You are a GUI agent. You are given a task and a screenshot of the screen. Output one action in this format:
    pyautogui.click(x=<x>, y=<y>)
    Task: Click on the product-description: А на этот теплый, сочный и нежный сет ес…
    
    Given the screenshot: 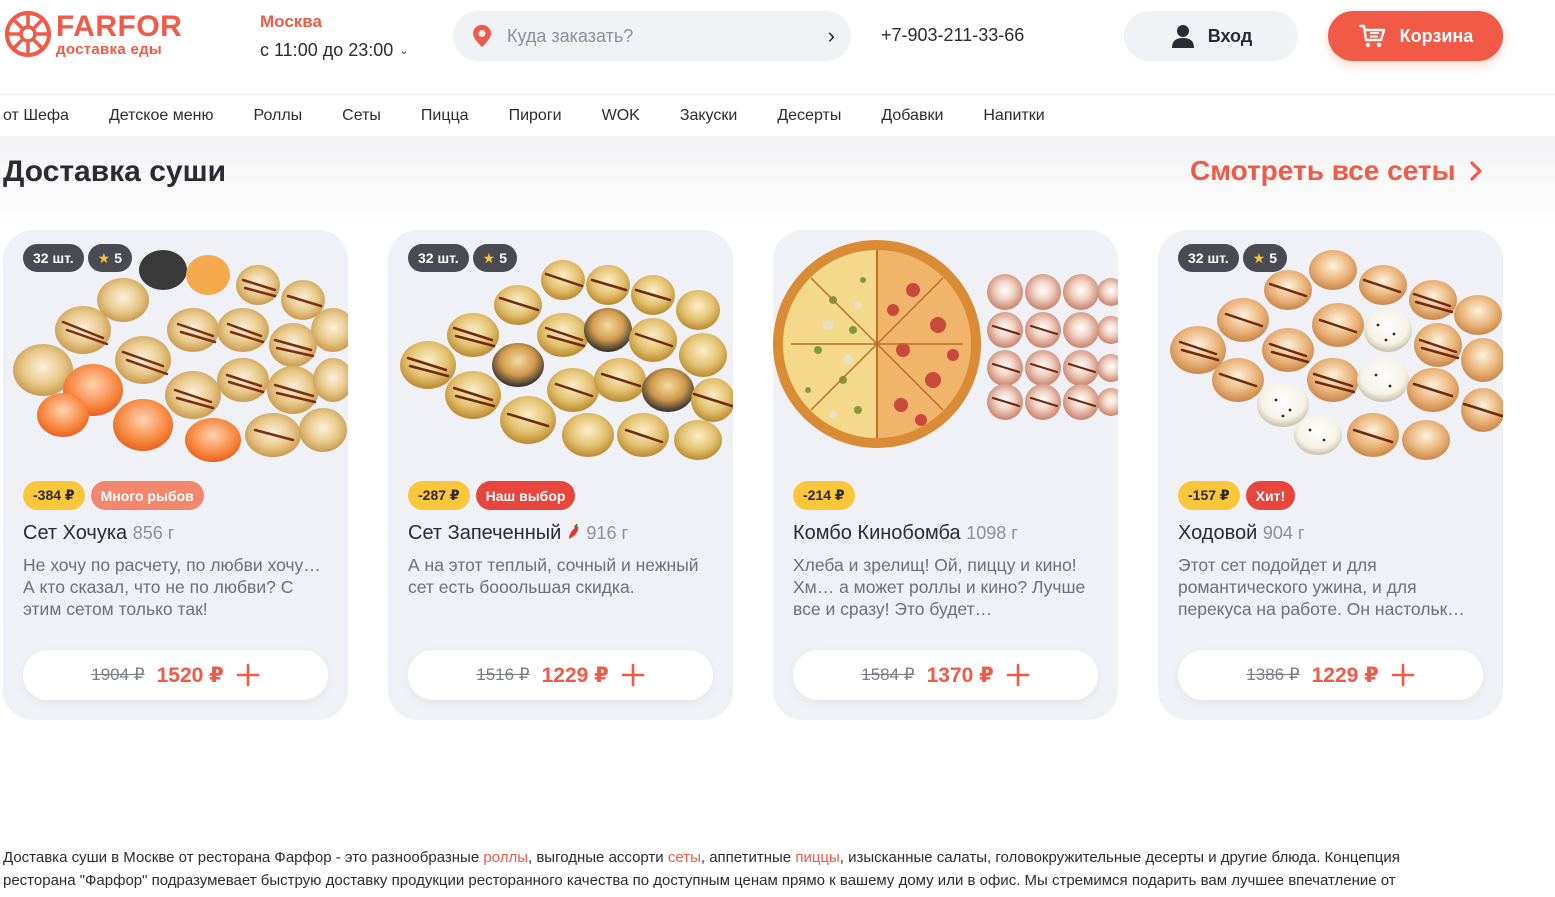 What is the action you would take?
    pyautogui.click(x=553, y=576)
    